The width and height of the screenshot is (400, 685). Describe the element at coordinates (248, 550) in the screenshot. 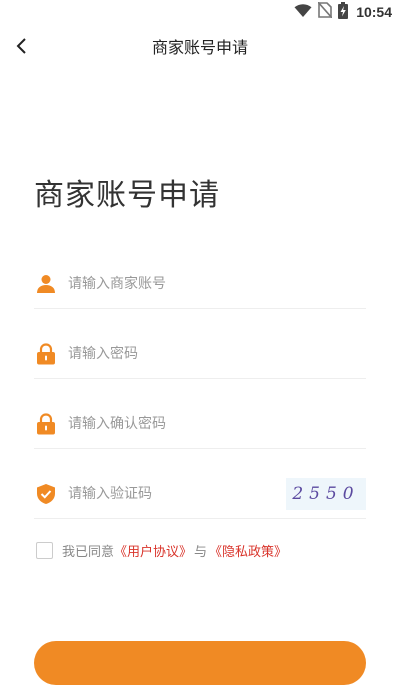

I see `privacy-policy-link: 《隐私政策》` at that location.